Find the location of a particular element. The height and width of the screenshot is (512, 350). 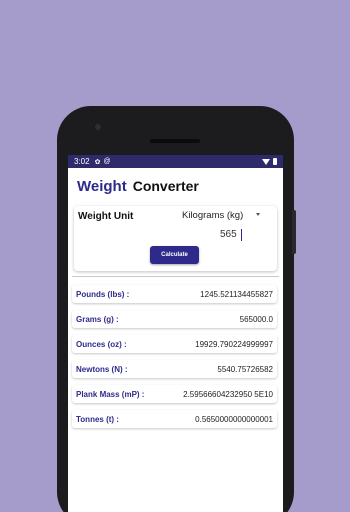

result-value: 1245.521134455827 is located at coordinates (236, 294).